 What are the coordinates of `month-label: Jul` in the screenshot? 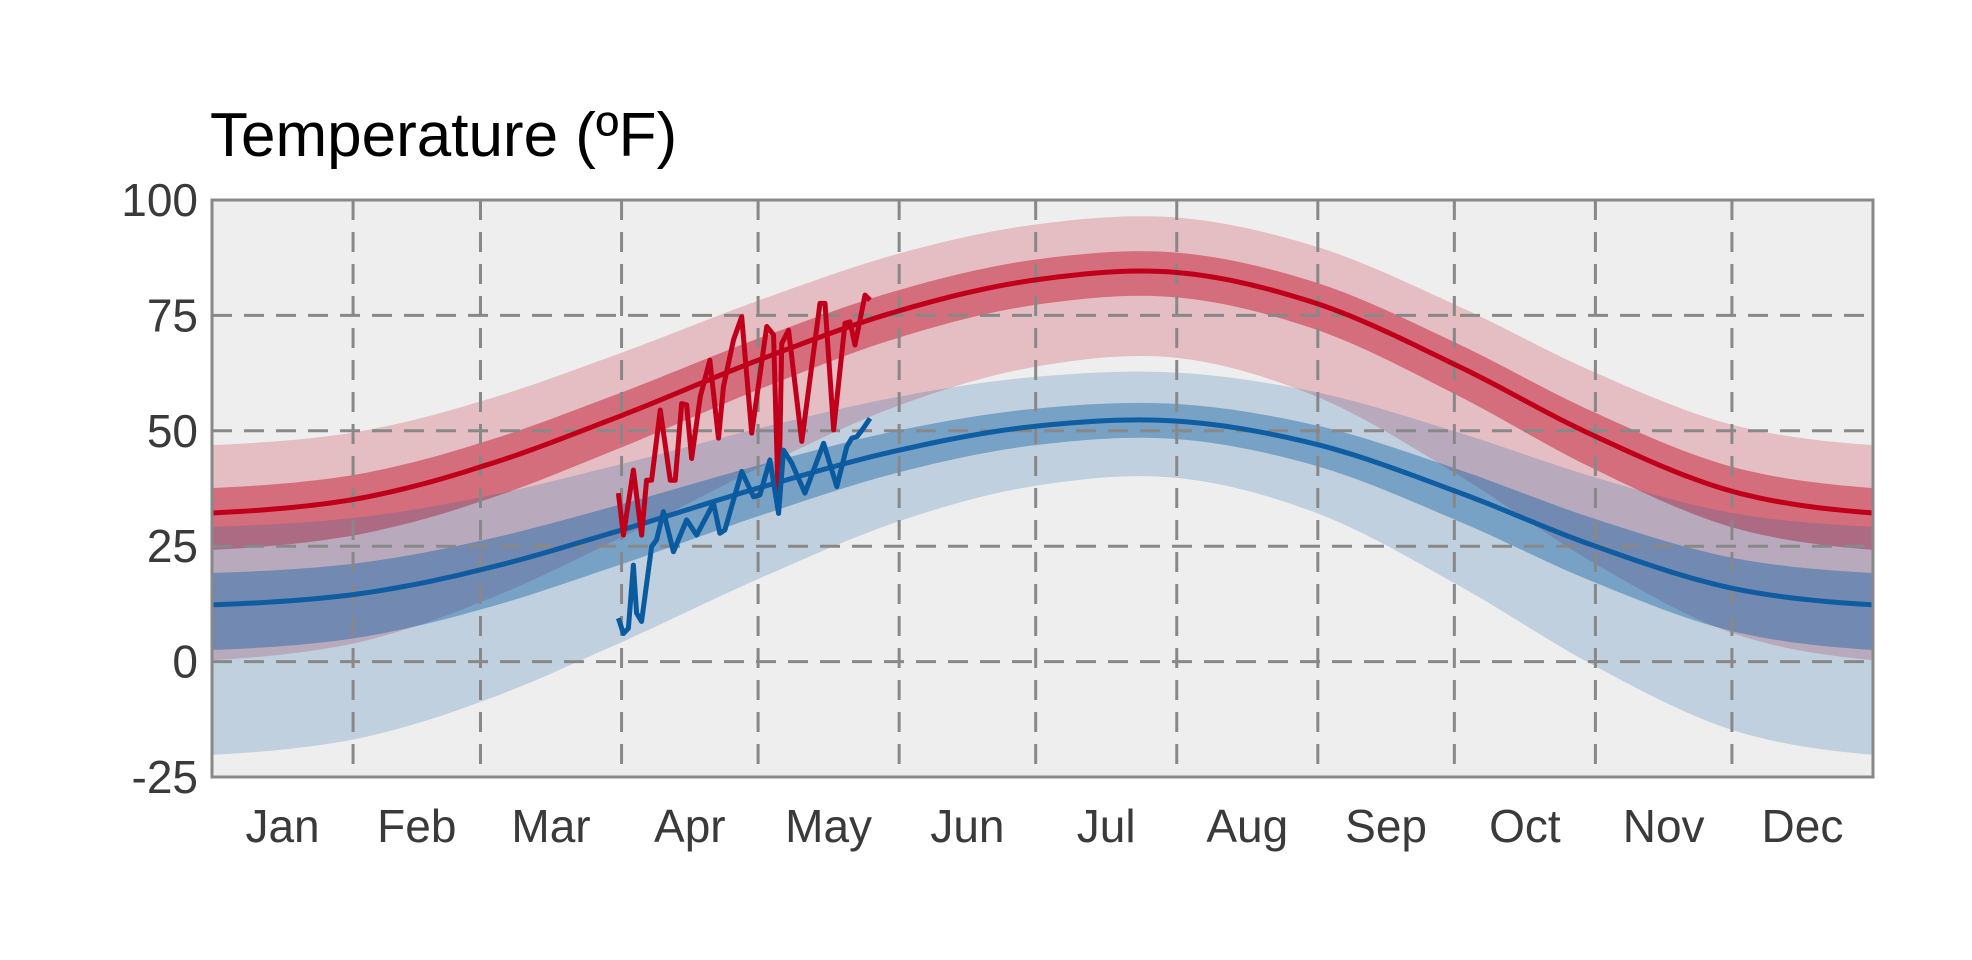 It's located at (1106, 826).